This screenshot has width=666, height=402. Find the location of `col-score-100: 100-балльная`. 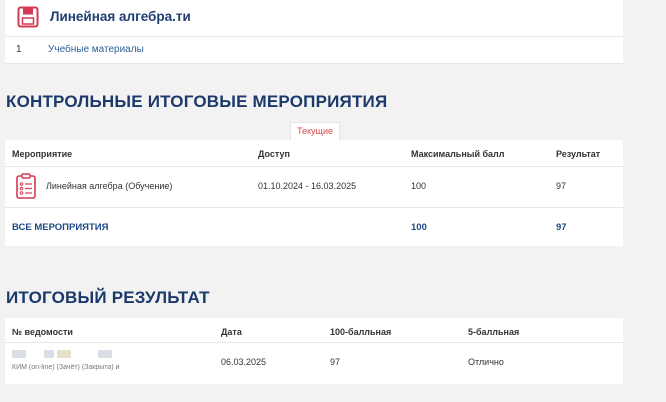

col-score-100: 100-балльная is located at coordinates (361, 332).